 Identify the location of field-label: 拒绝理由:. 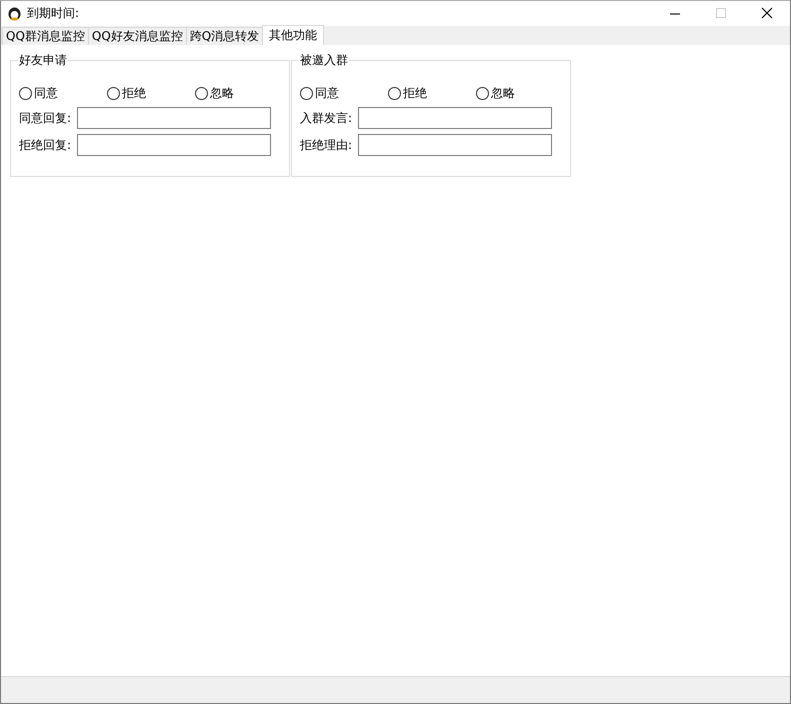
(327, 145).